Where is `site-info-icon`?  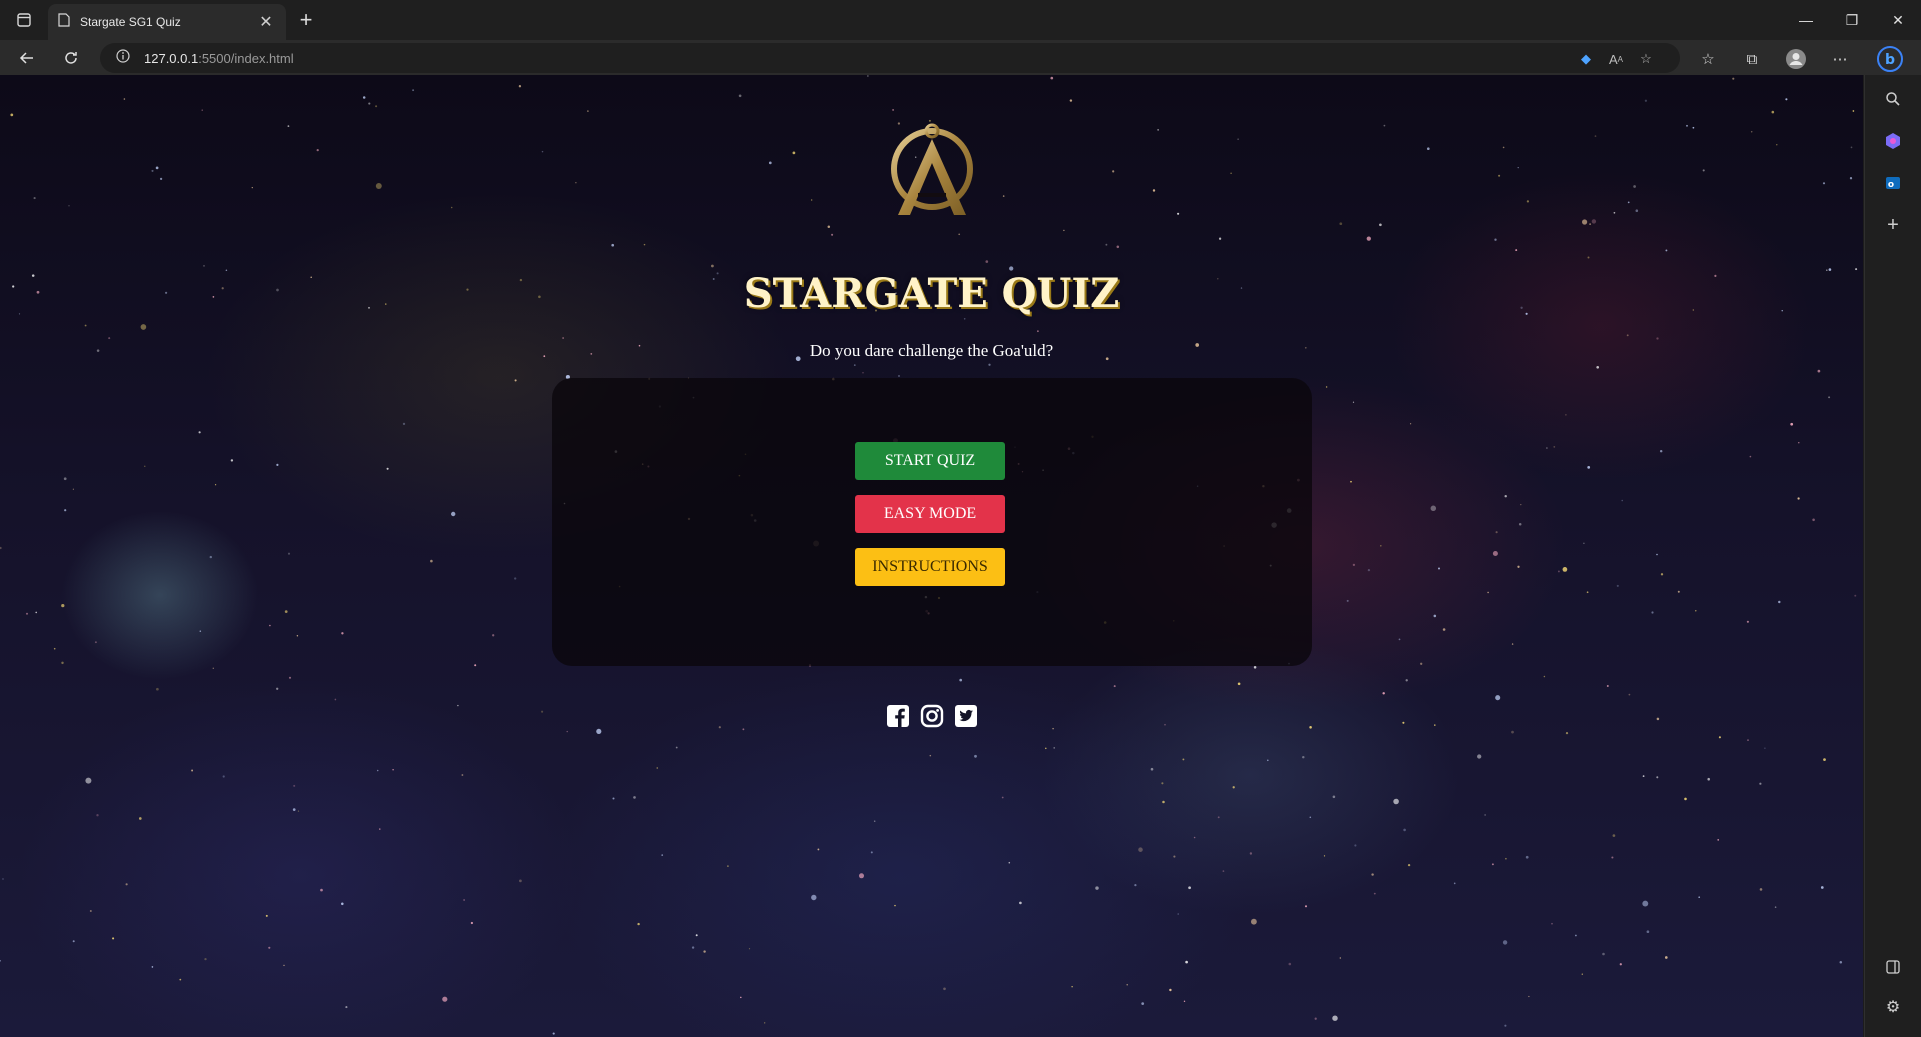 site-info-icon is located at coordinates (123, 58).